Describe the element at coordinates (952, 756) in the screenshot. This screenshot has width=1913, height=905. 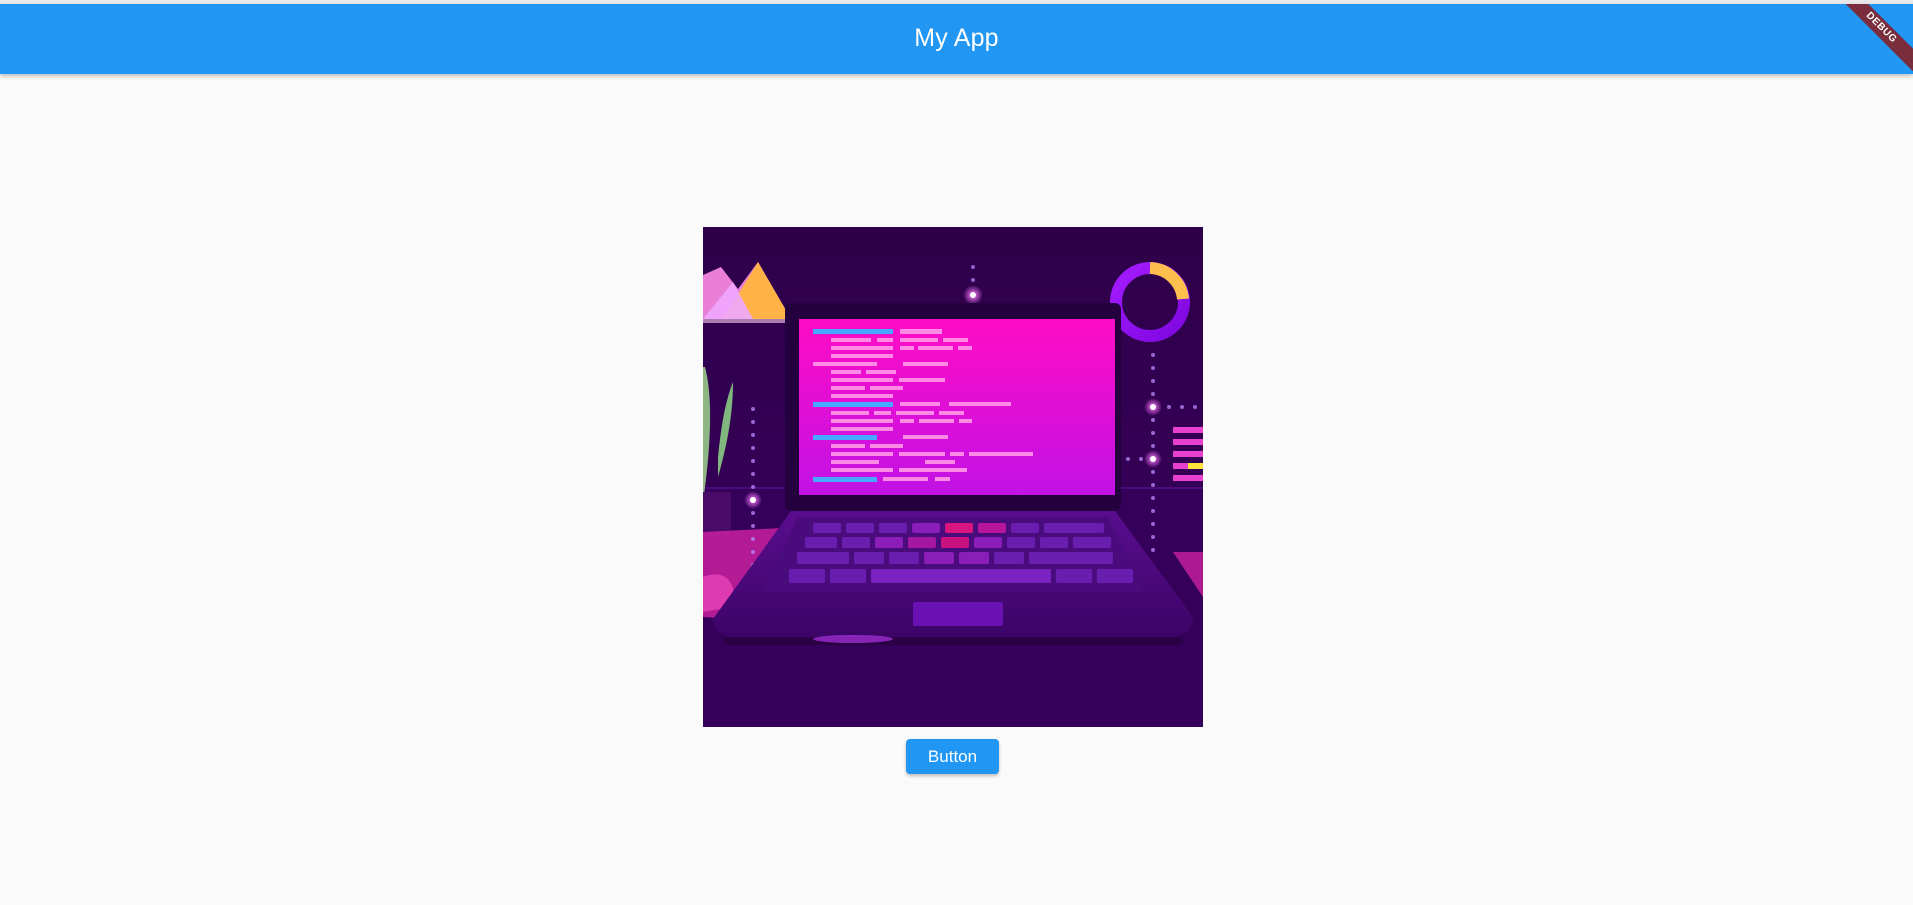
I see `primary-button: Button` at that location.